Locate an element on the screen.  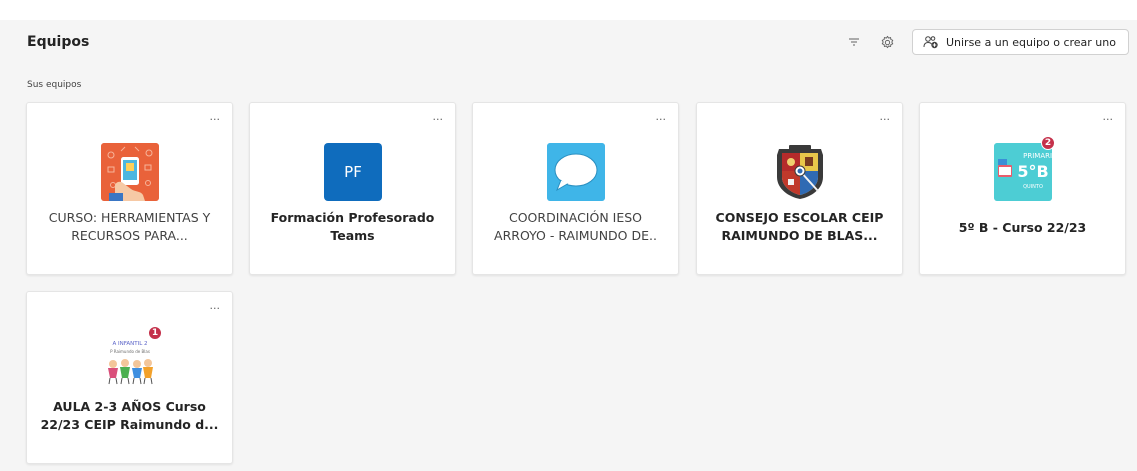
section-label: Sus equipos is located at coordinates (54, 85).